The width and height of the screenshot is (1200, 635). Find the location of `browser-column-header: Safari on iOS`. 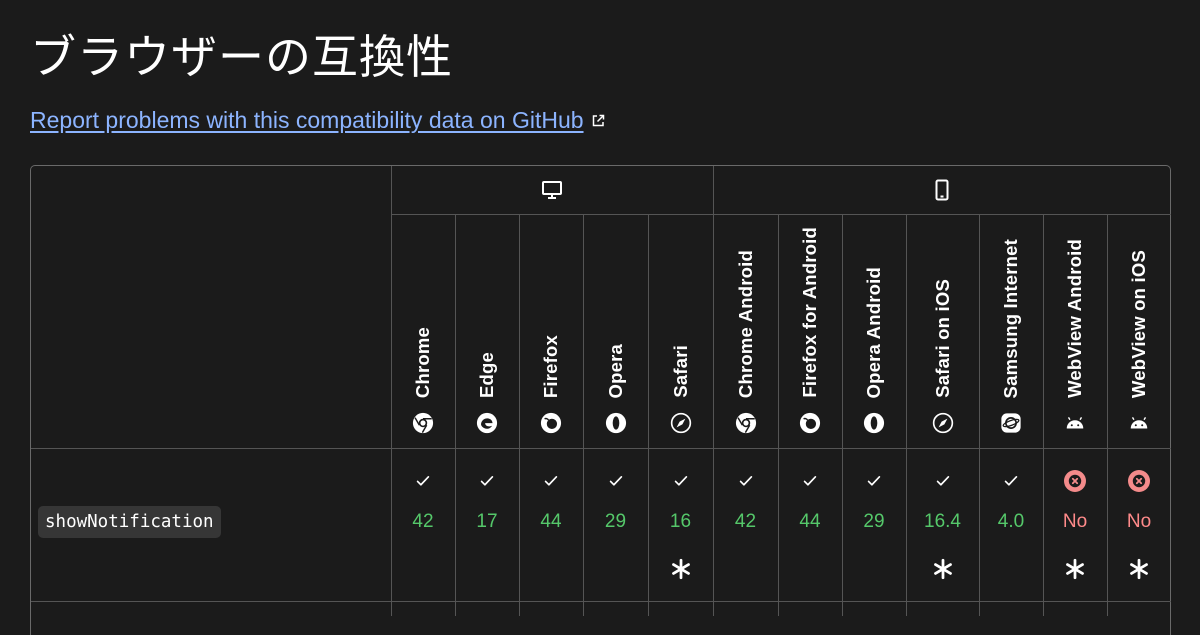

browser-column-header: Safari on iOS is located at coordinates (942, 331).